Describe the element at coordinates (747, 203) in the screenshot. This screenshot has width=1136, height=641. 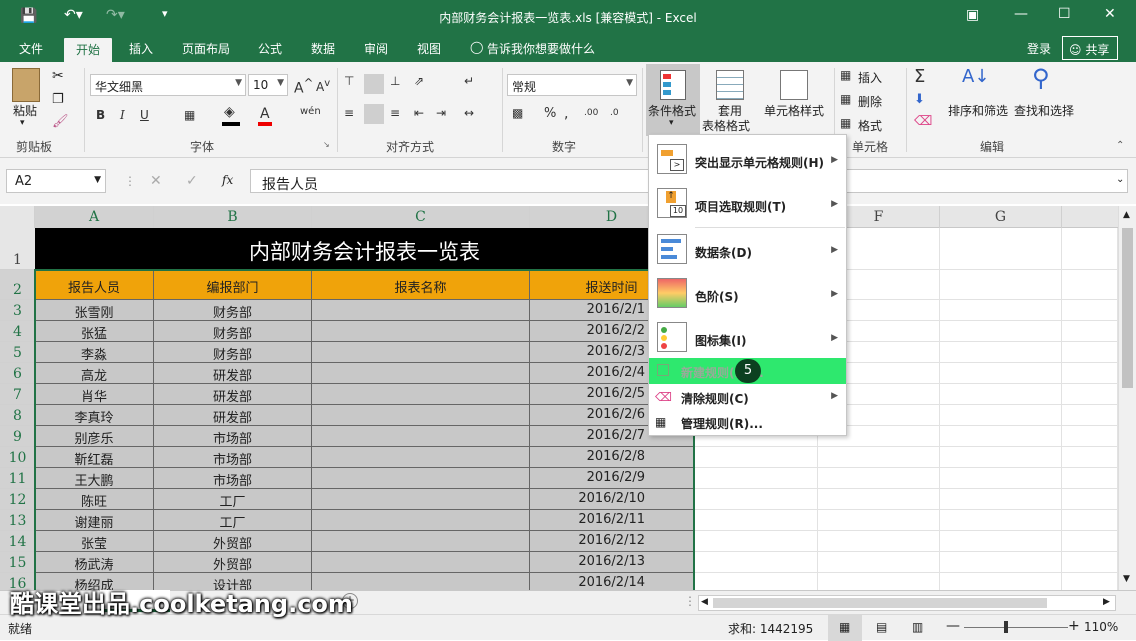
I see `menu-top-bottom-rules: ↑ 10 项目选取规则(T) ▶` at that location.